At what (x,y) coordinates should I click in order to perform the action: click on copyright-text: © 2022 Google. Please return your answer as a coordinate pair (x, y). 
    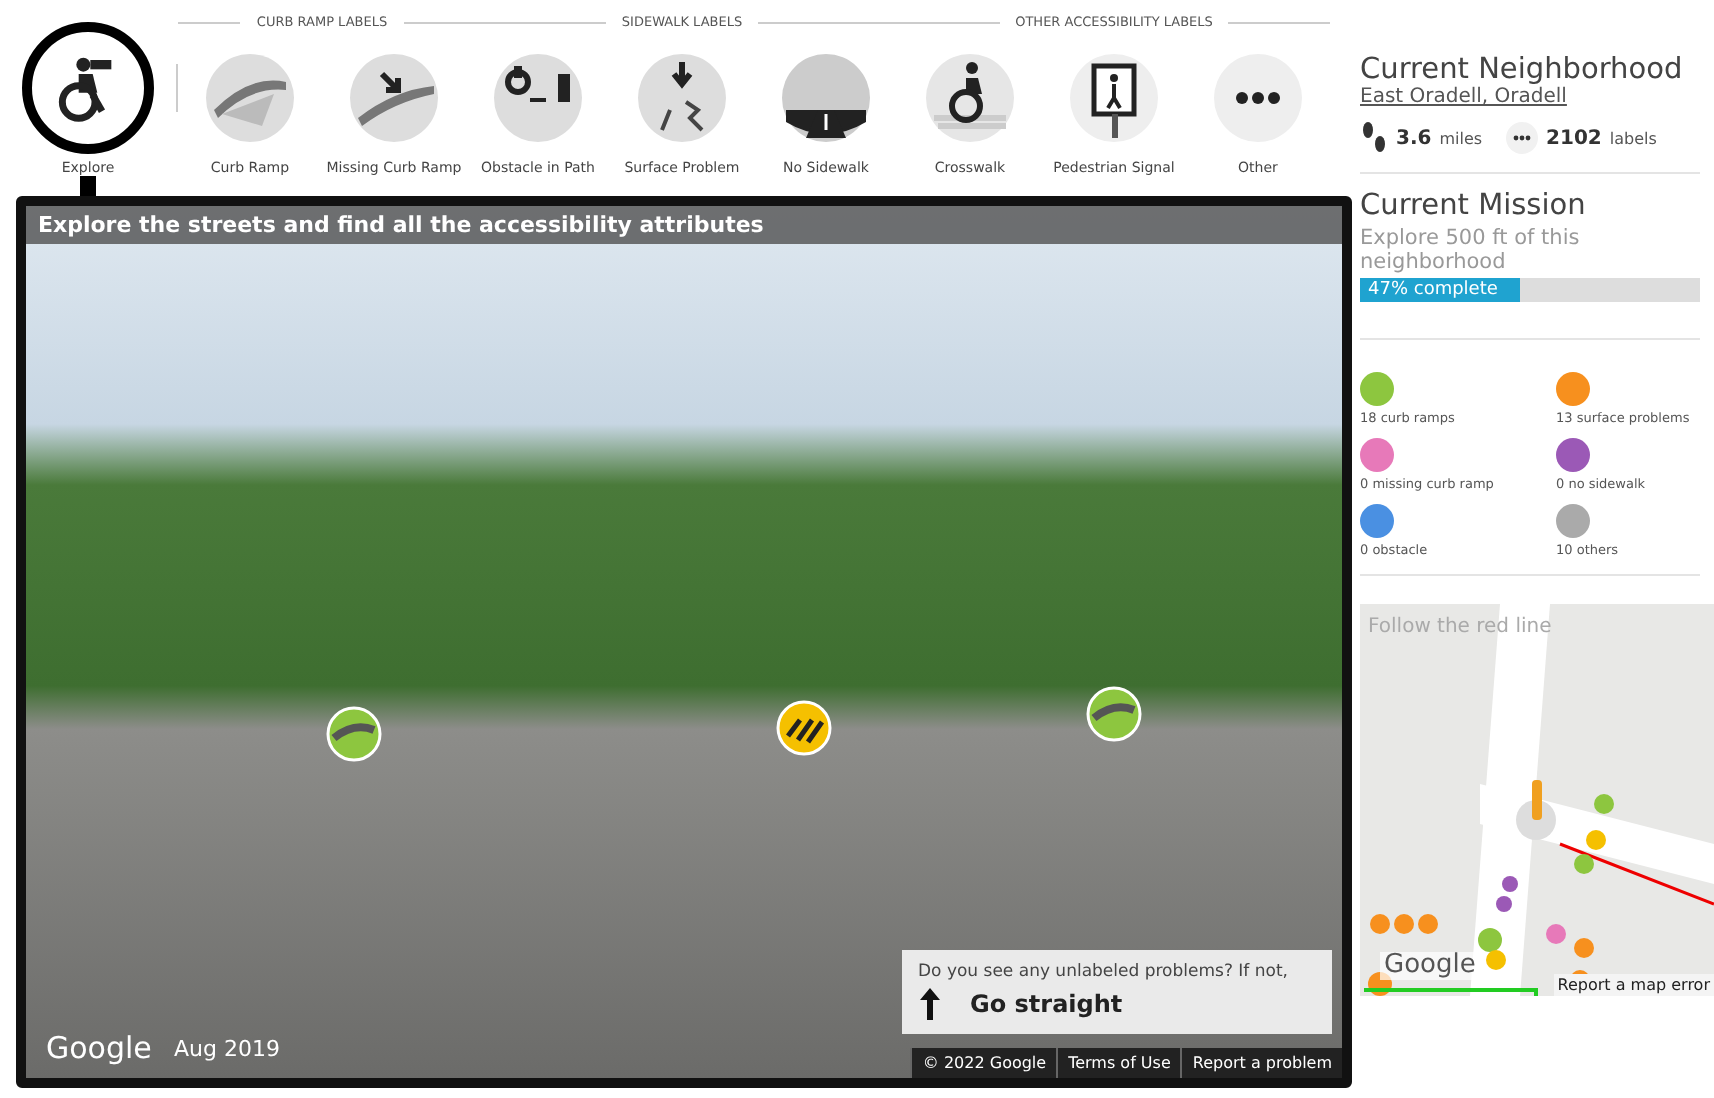
    Looking at the image, I should click on (983, 1063).